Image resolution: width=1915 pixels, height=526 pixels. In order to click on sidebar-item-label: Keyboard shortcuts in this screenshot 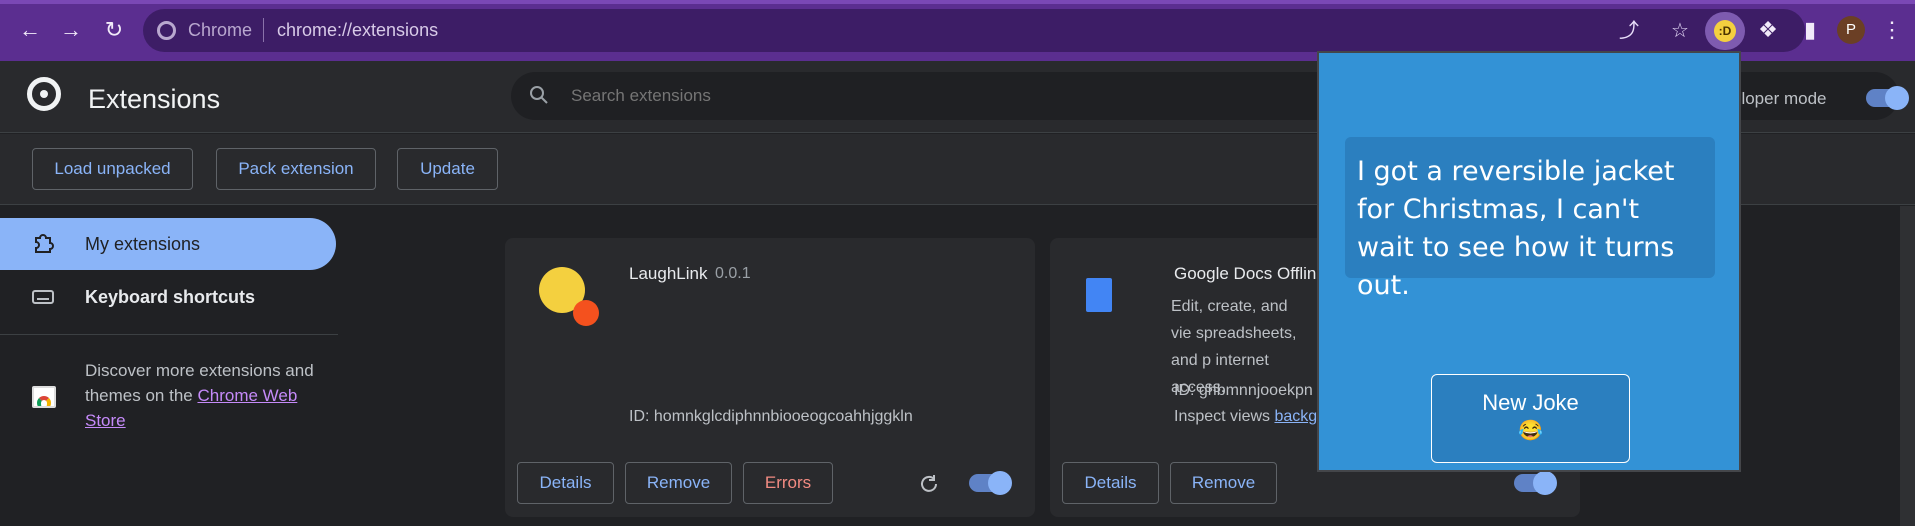, I will do `click(170, 297)`.